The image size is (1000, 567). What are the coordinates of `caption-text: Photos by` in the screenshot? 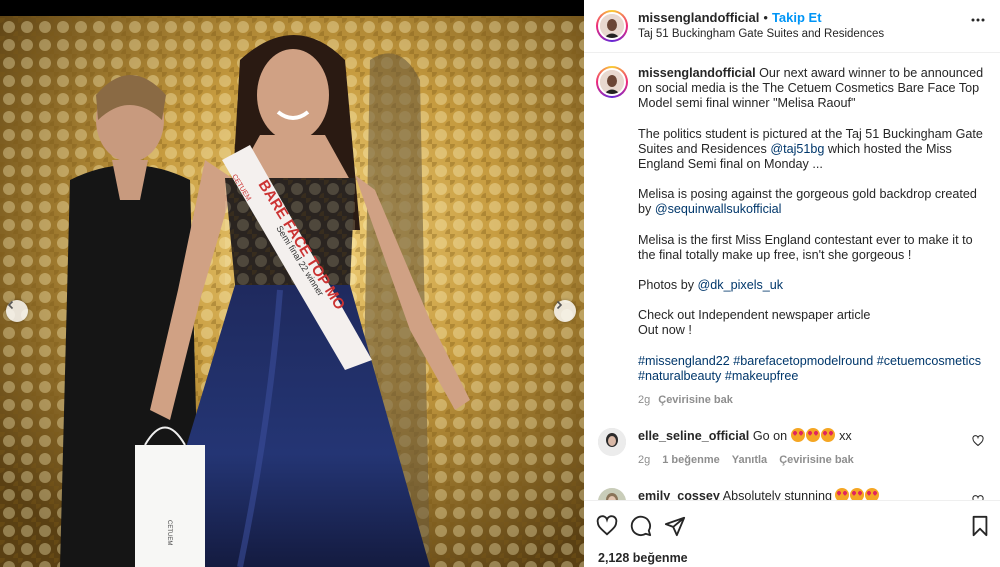 It's located at (668, 285).